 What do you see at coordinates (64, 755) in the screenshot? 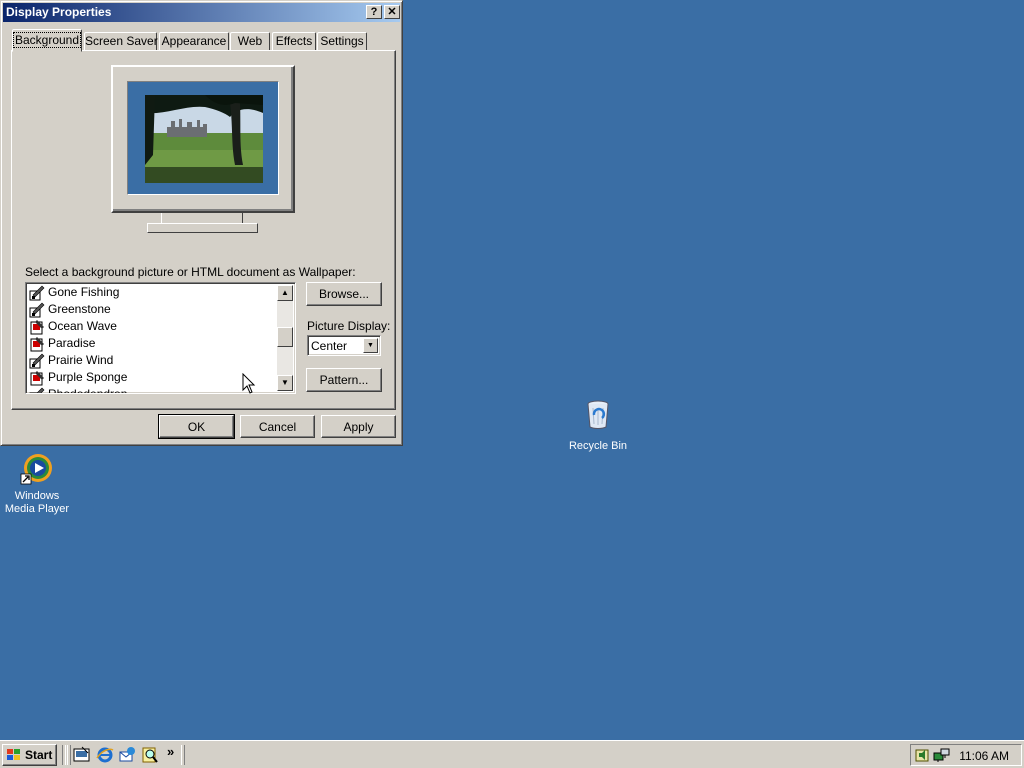
I see `taskbar-separator` at bounding box center [64, 755].